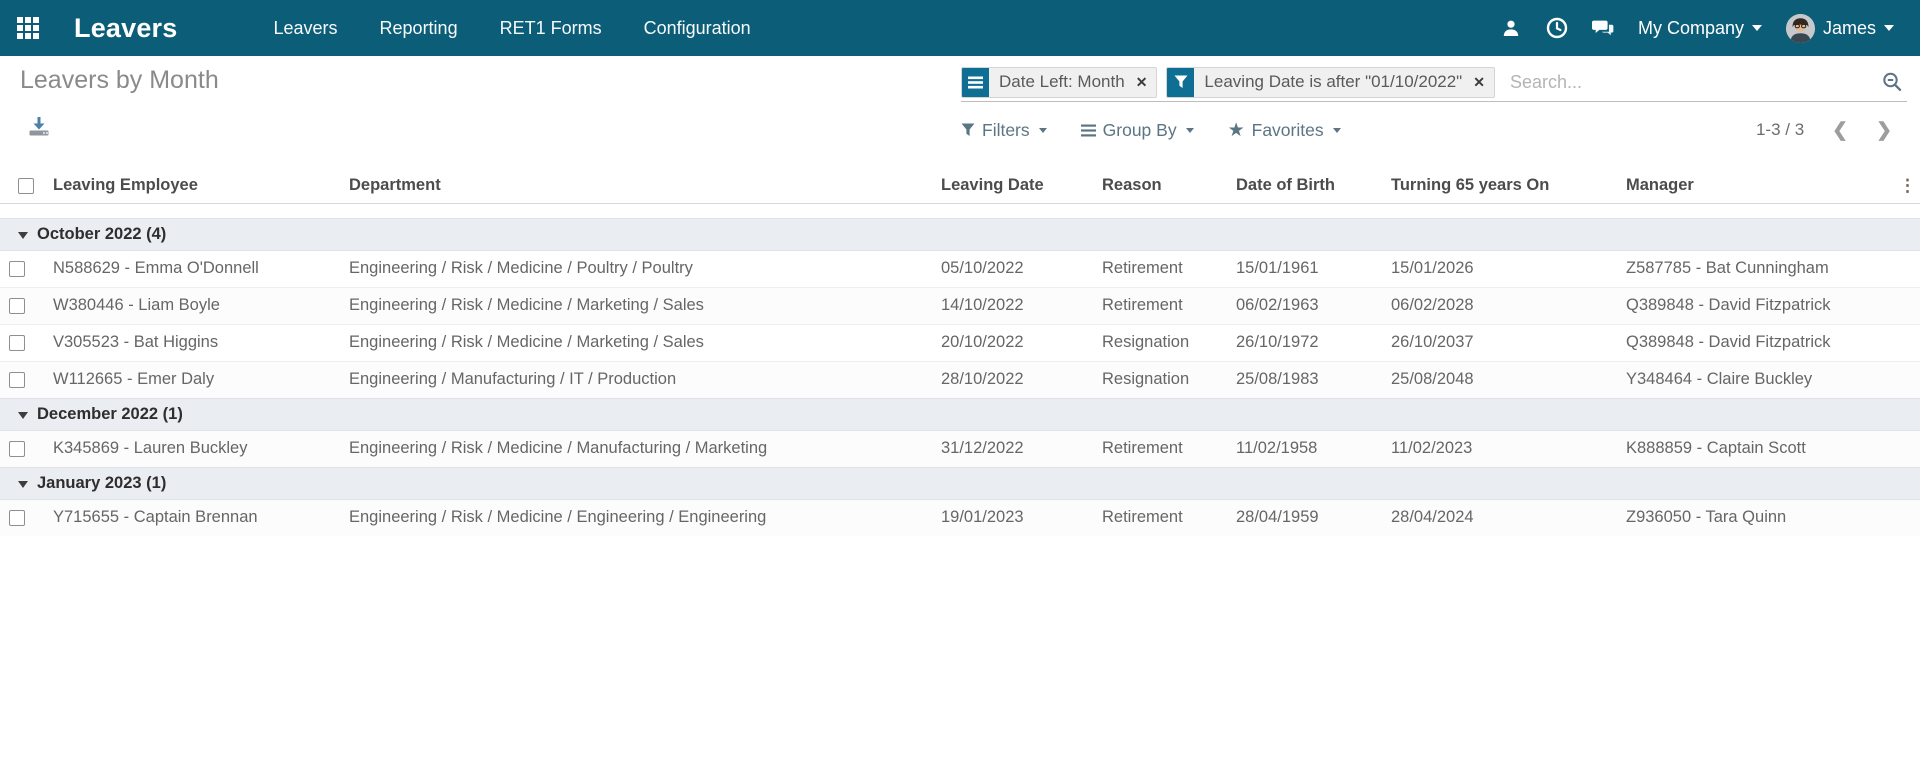  I want to click on group-header-row: January 2023 (1), so click(960, 483).